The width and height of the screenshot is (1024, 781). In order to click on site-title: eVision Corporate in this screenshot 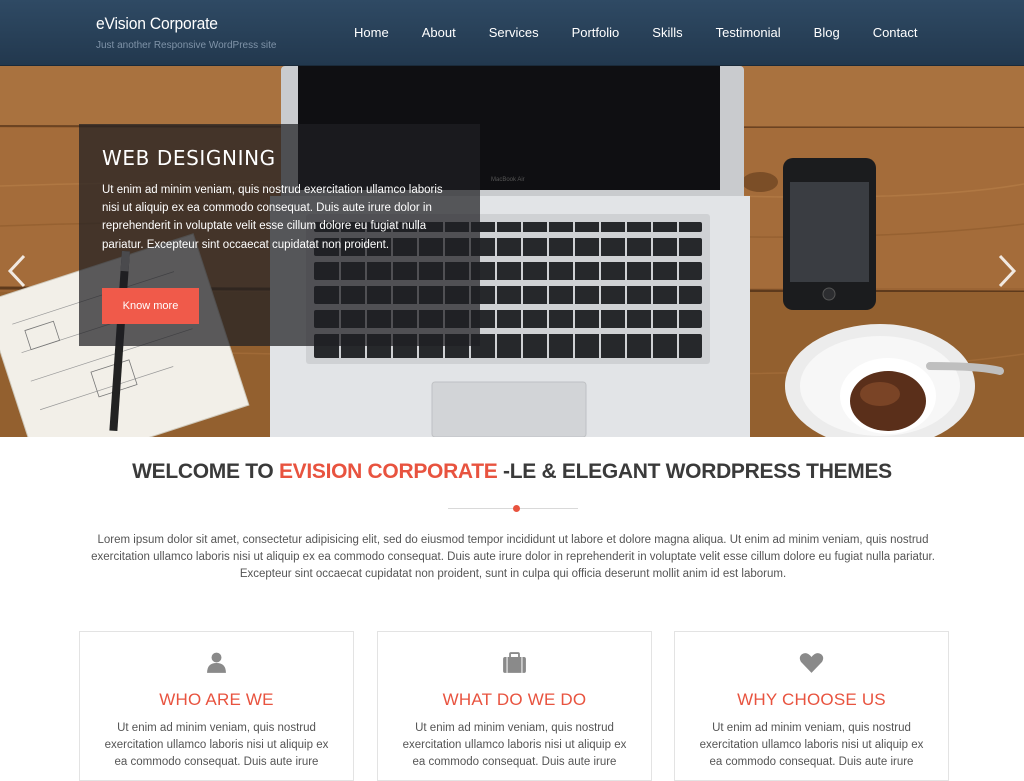, I will do `click(179, 24)`.